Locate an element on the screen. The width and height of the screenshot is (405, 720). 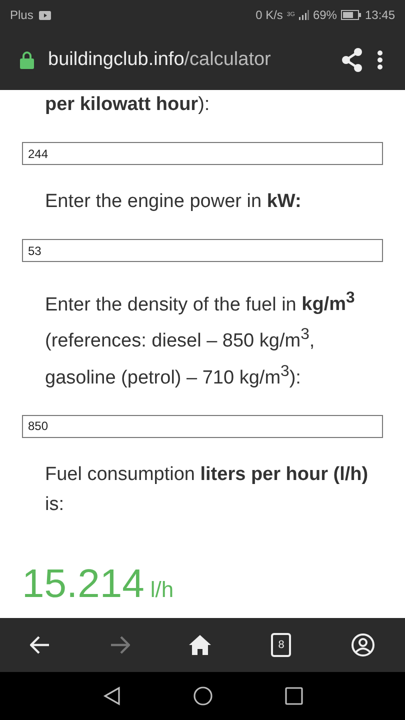
signal-icon is located at coordinates (303, 15).